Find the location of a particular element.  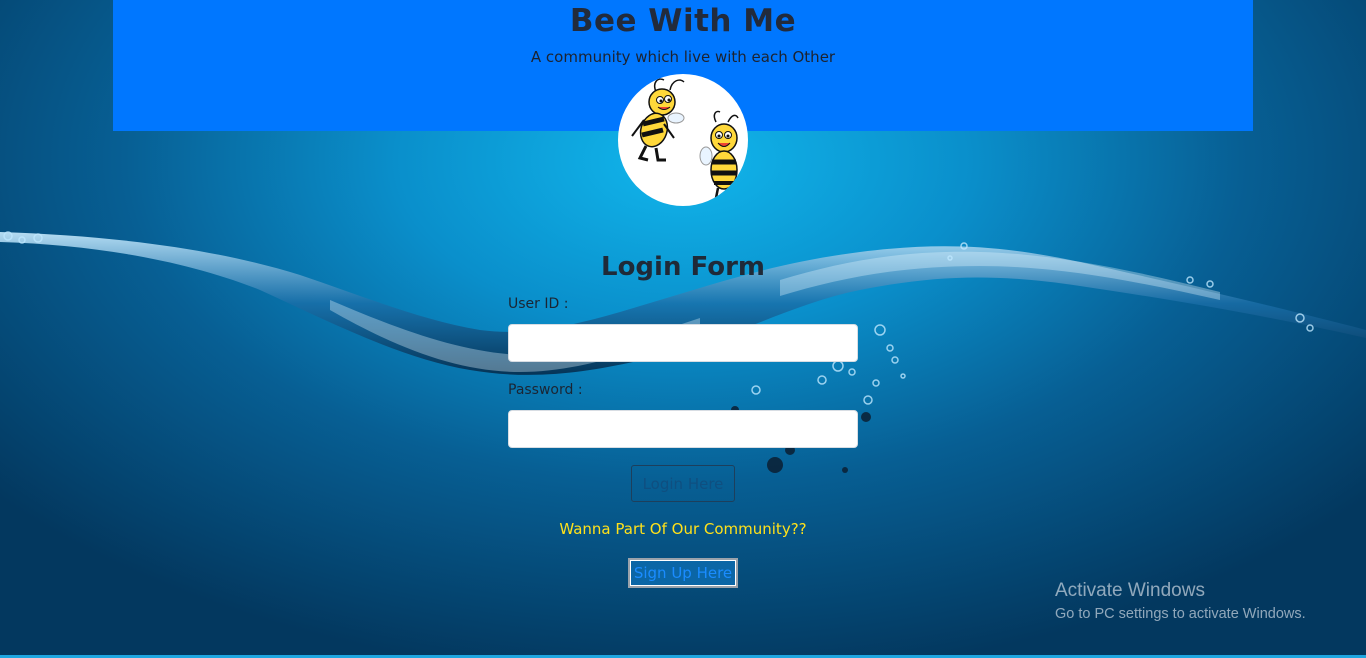

signup-prompt: Wanna Part Of Our Community?? is located at coordinates (683, 529).